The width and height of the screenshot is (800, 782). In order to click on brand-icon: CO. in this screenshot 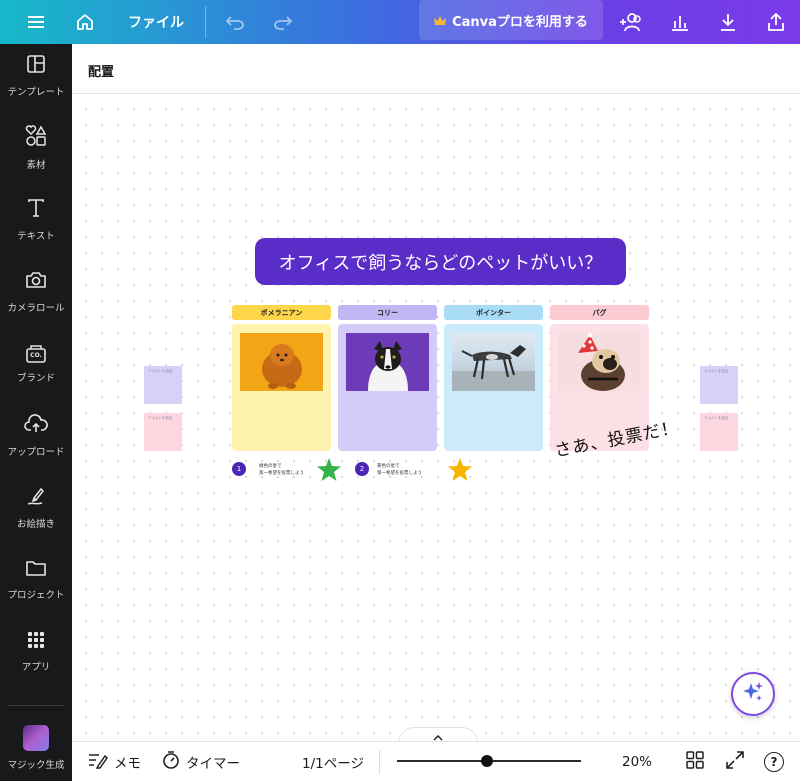, I will do `click(36, 354)`.